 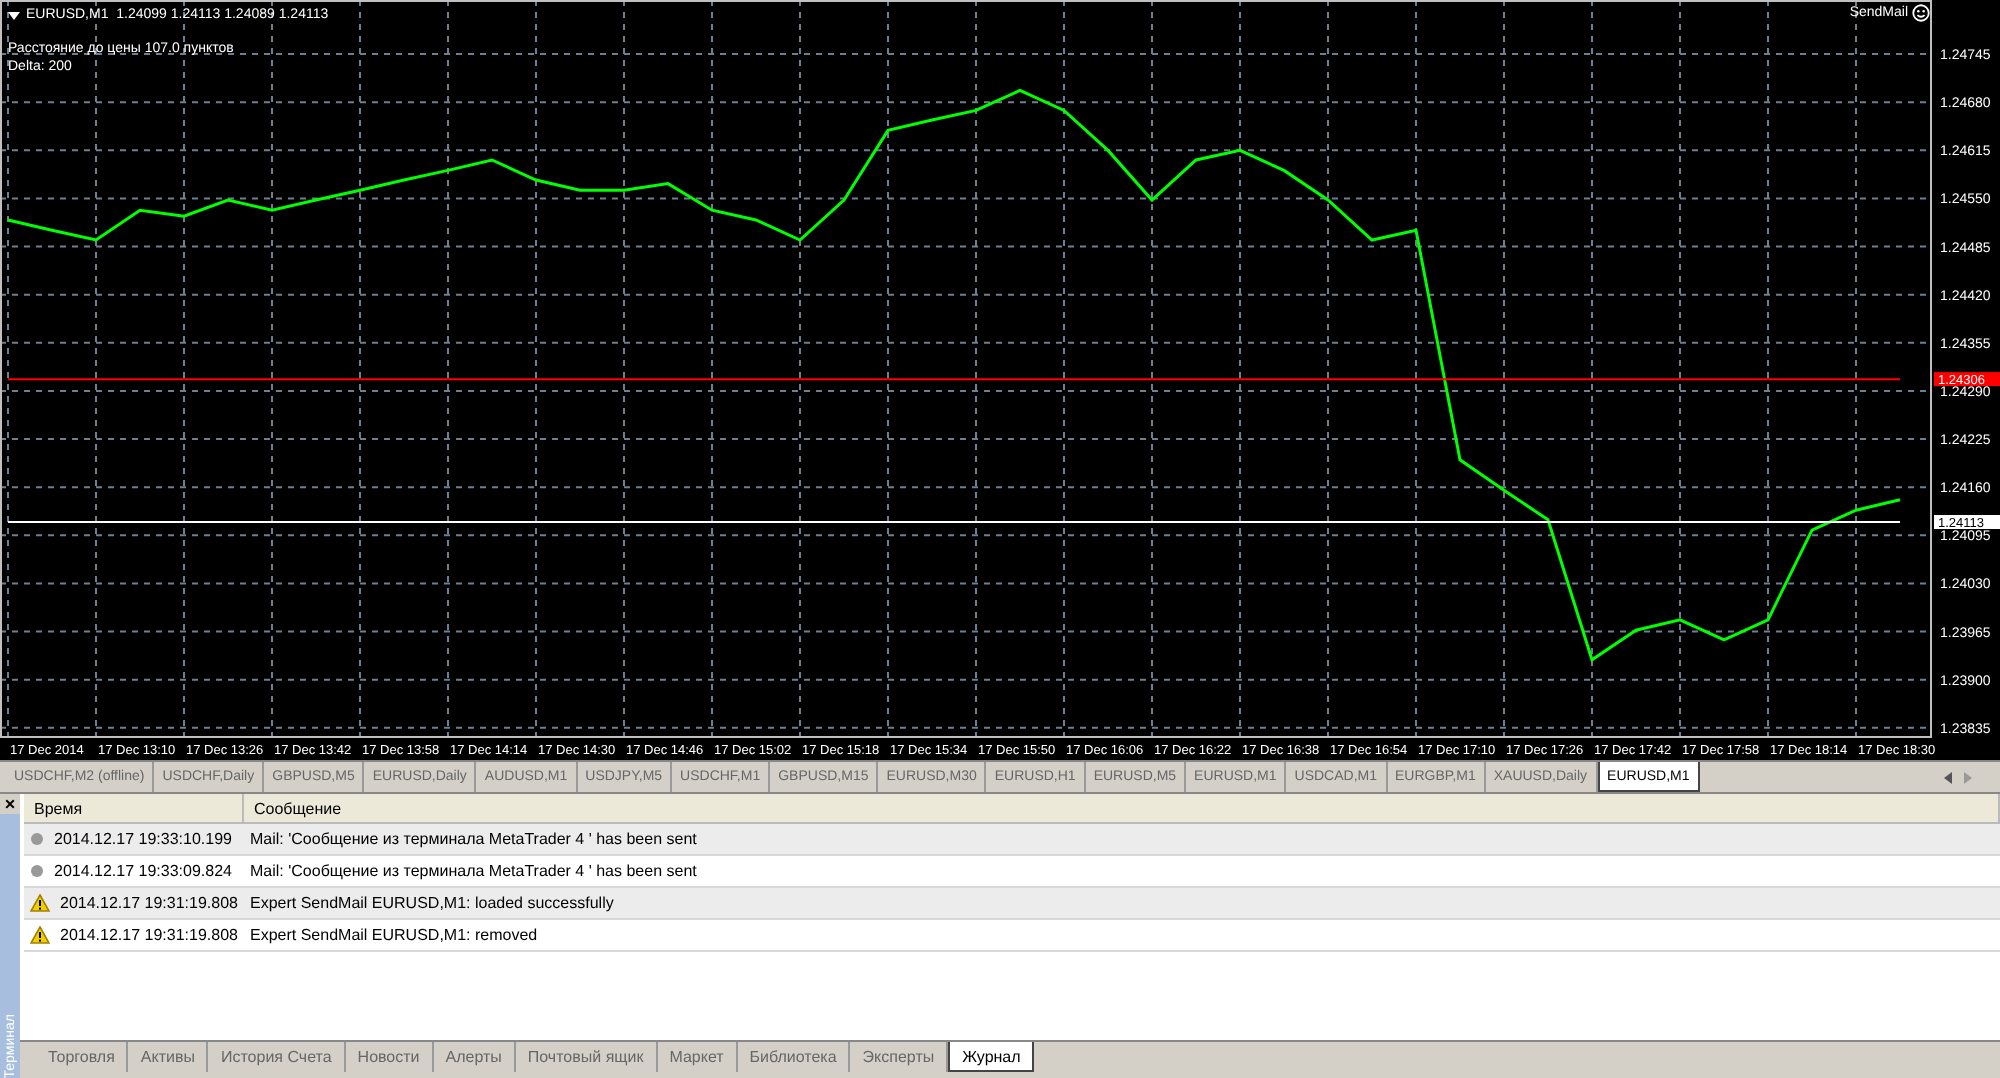 What do you see at coordinates (991, 1057) in the screenshot?
I see `terminal-tab: Журнал` at bounding box center [991, 1057].